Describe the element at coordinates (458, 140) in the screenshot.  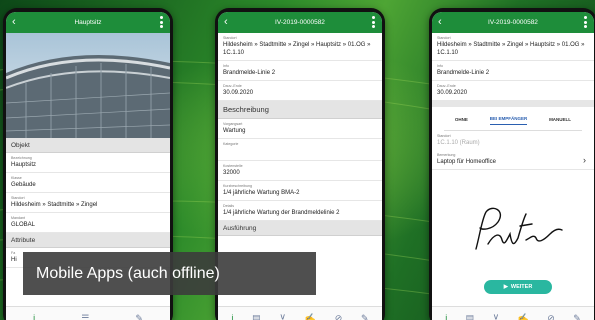
I see `field-standort-raum: Standort 1C.1.10 (Raum)` at that location.